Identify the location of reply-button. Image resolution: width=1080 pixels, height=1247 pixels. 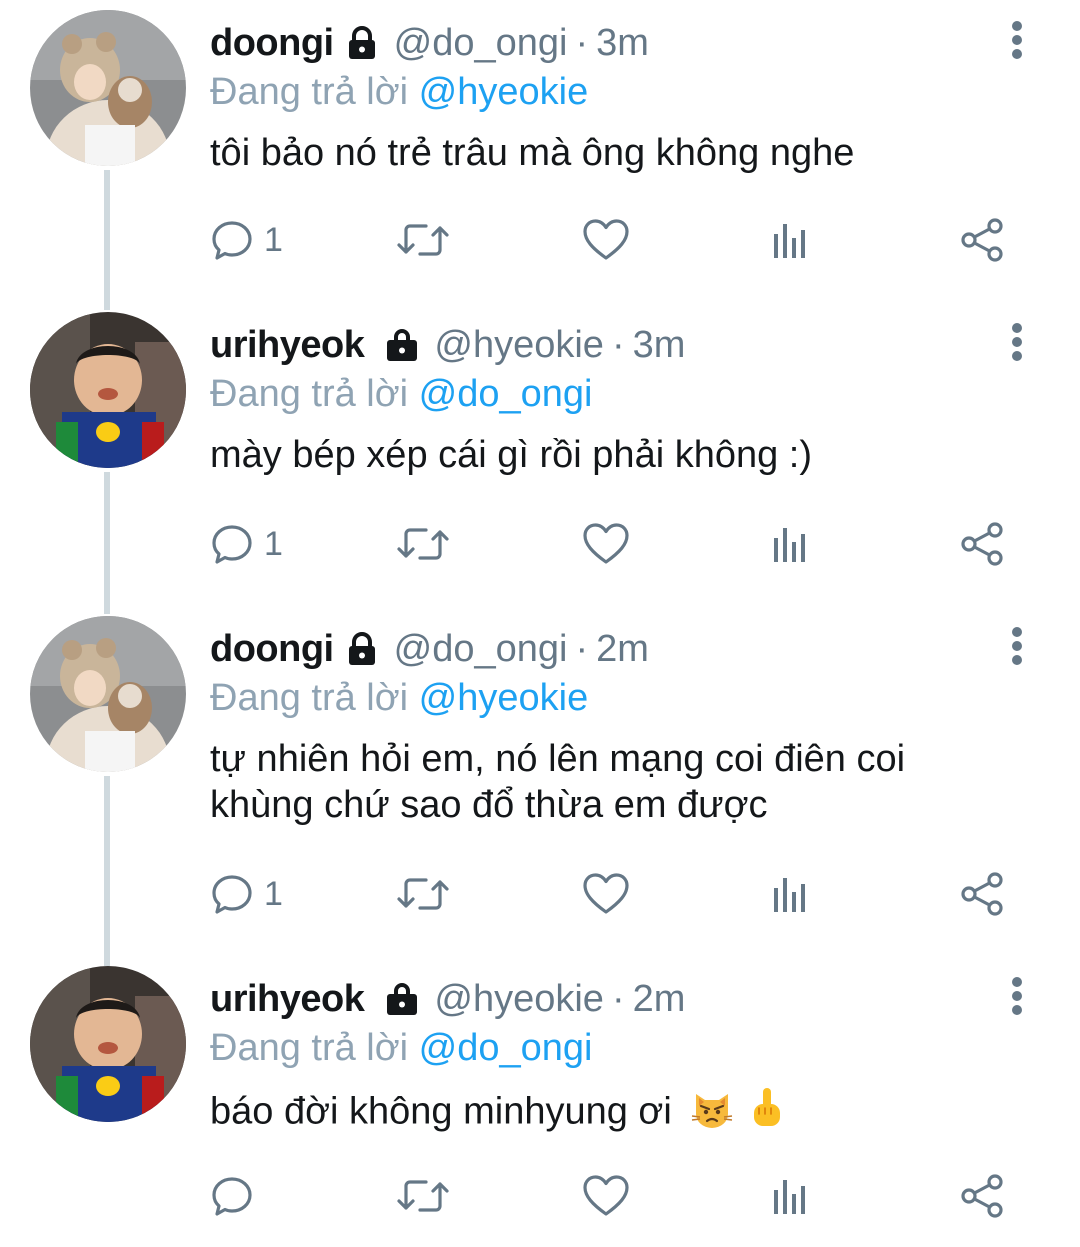
(237, 1196).